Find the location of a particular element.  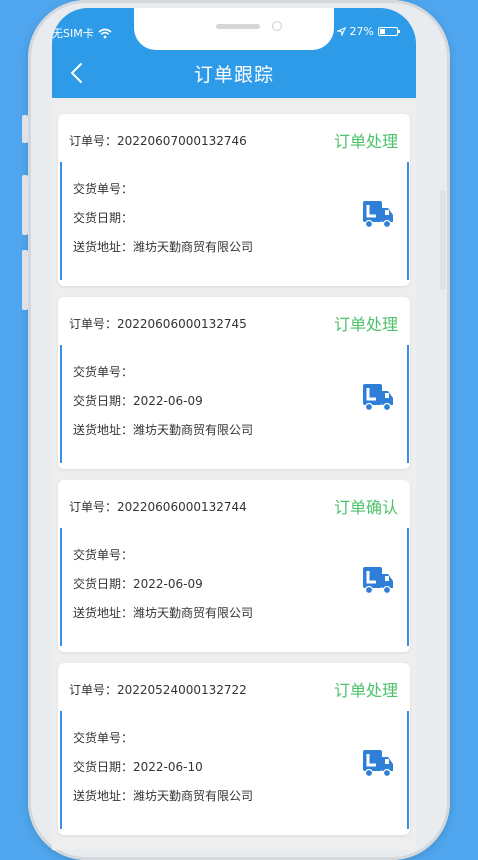

delivery-date: 交货日期：2022-06-10 is located at coordinates (138, 767).